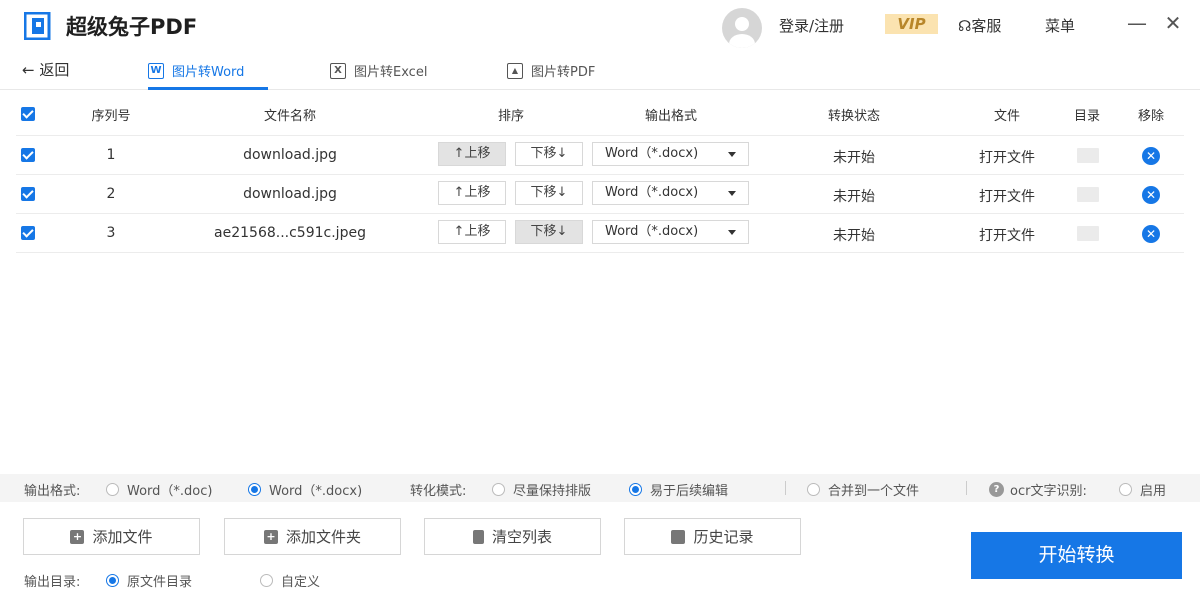  Describe the element at coordinates (1006, 116) in the screenshot. I see `header-file: 文件` at that location.